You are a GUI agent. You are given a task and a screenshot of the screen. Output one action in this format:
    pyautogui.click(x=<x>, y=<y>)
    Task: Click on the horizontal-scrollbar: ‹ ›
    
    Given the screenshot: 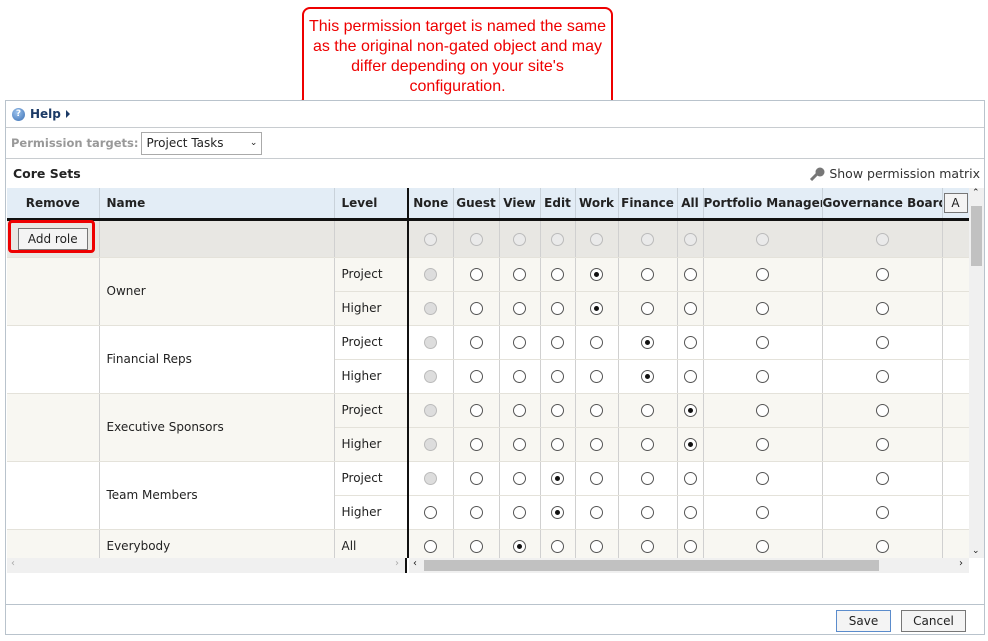 What is the action you would take?
    pyautogui.click(x=689, y=565)
    